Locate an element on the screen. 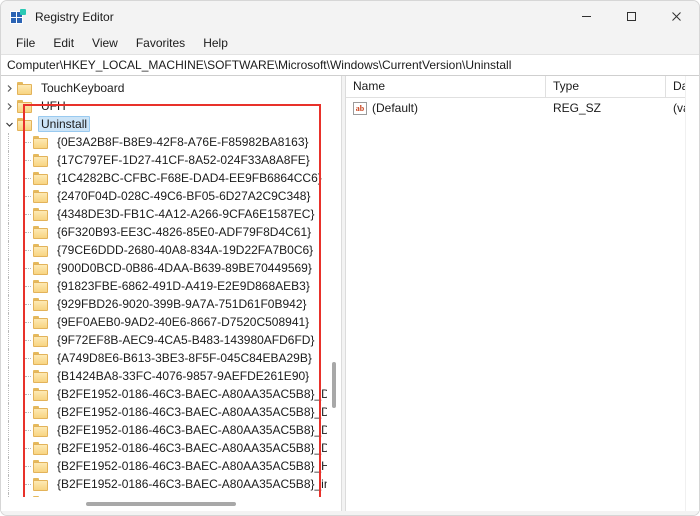 Image resolution: width=700 pixels, height=516 pixels. values-list: ab(Default)REG_SZ(value i is located at coordinates (522, 108).